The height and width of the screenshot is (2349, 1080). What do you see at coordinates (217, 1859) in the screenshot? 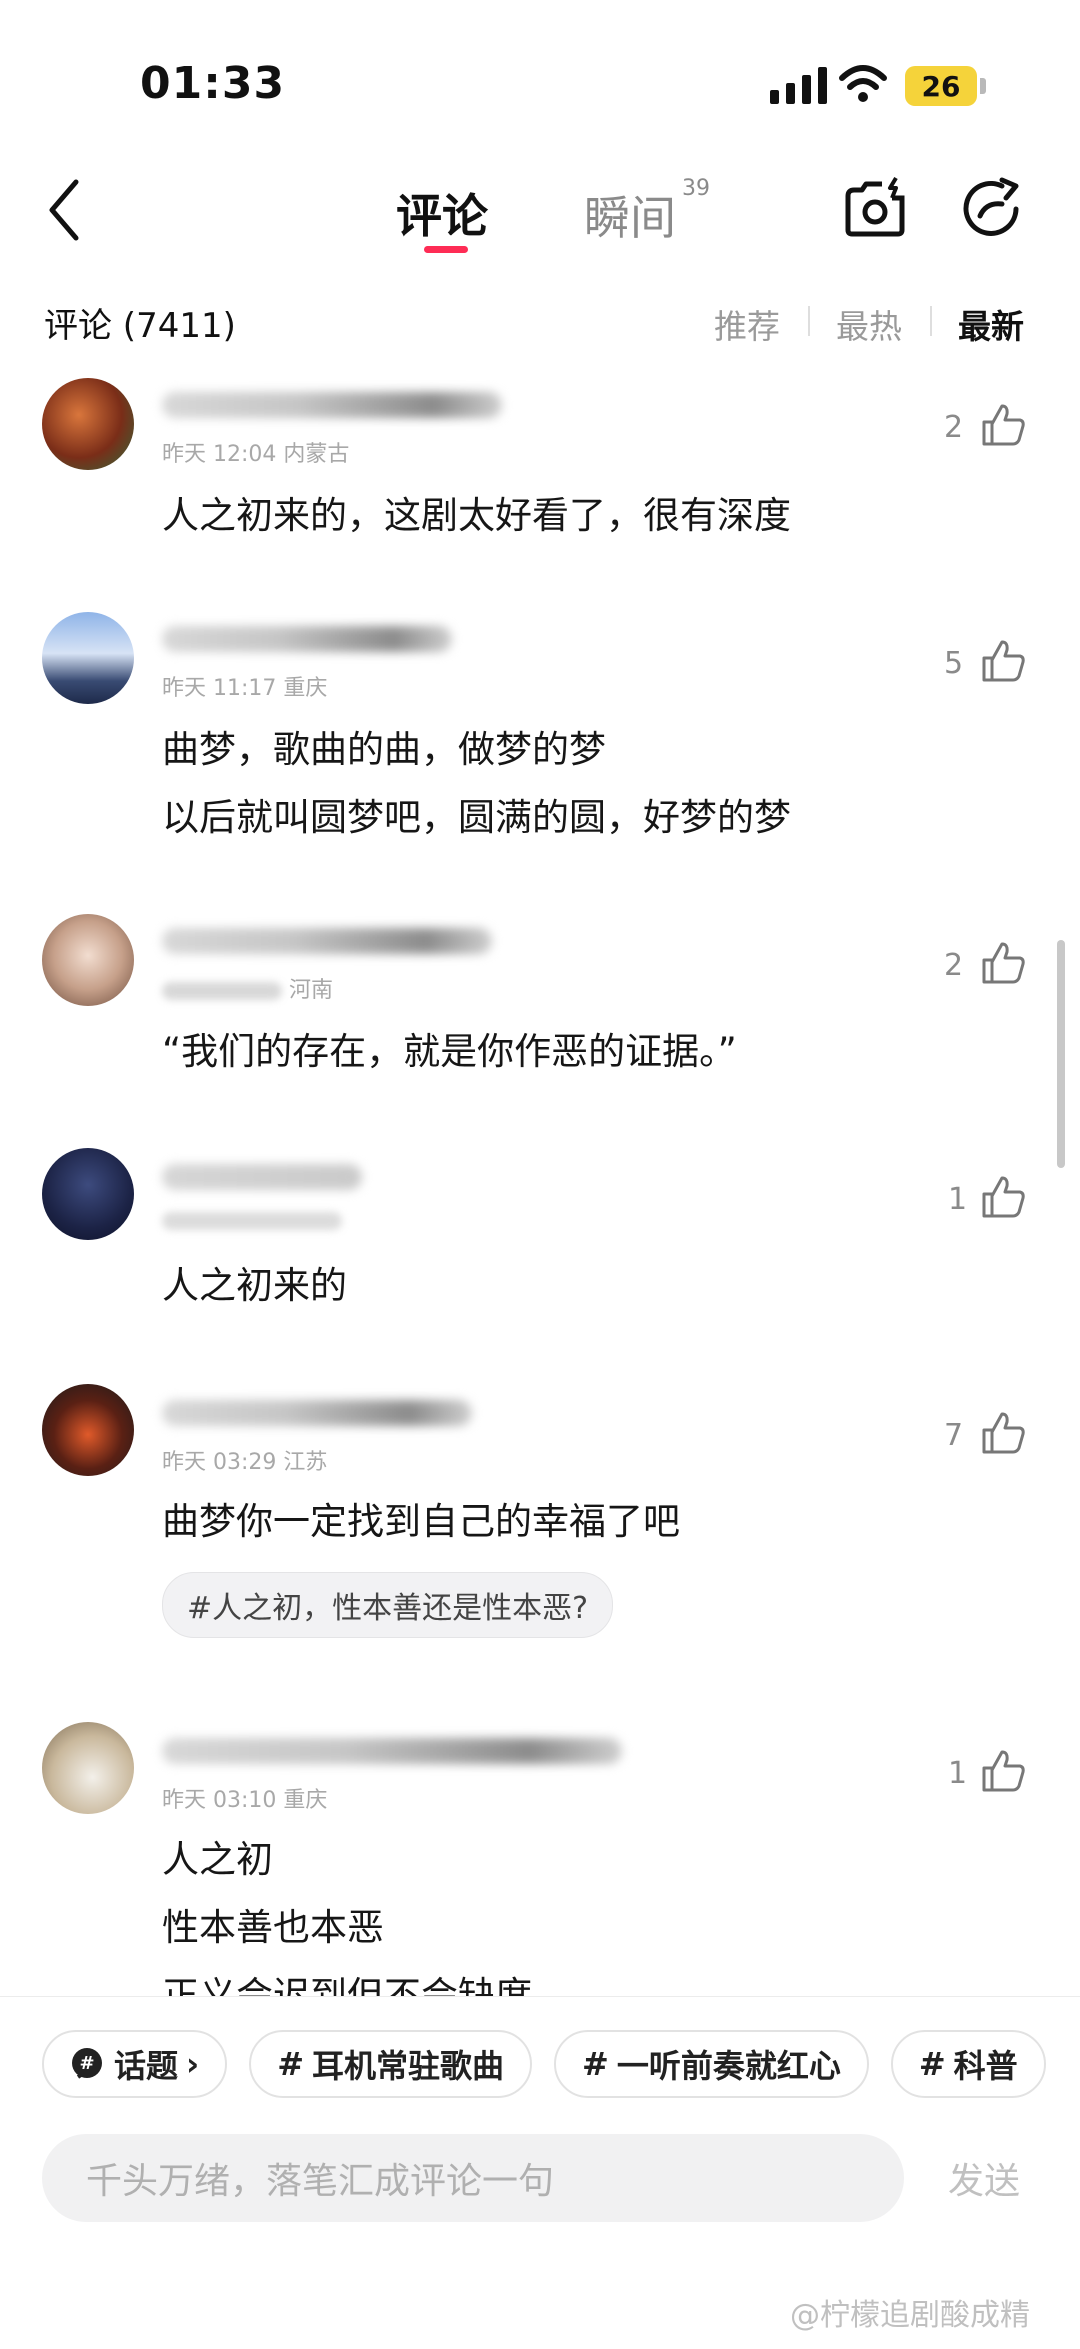
I see `comment-line: 人之初` at bounding box center [217, 1859].